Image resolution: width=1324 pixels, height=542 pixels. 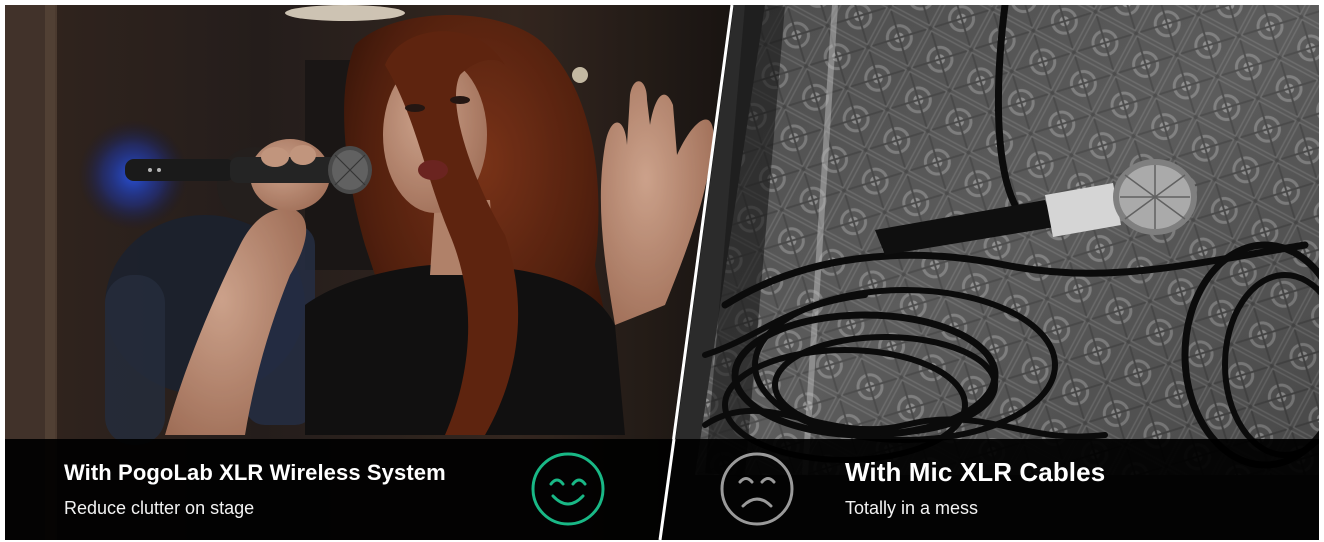 What do you see at coordinates (568, 489) in the screenshot?
I see `smiley-face-icon` at bounding box center [568, 489].